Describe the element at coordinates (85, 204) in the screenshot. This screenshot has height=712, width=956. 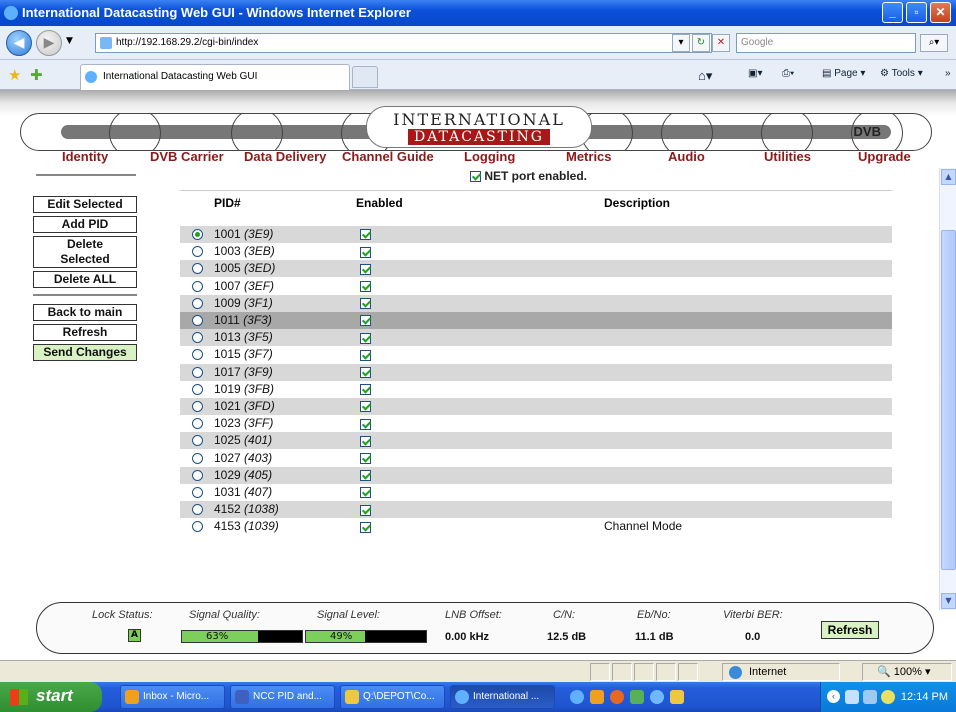
I see `edit-selected-button: Edit Selected` at that location.